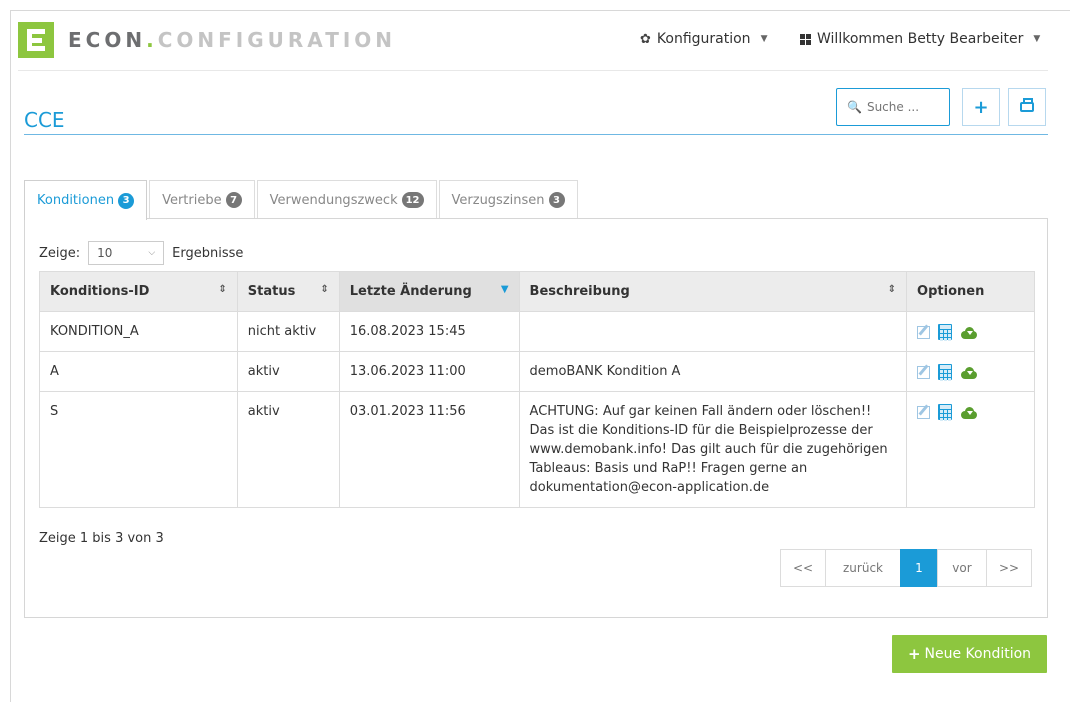 The image size is (1070, 702). Describe the element at coordinates (713, 331) in the screenshot. I see `cell-description` at that location.